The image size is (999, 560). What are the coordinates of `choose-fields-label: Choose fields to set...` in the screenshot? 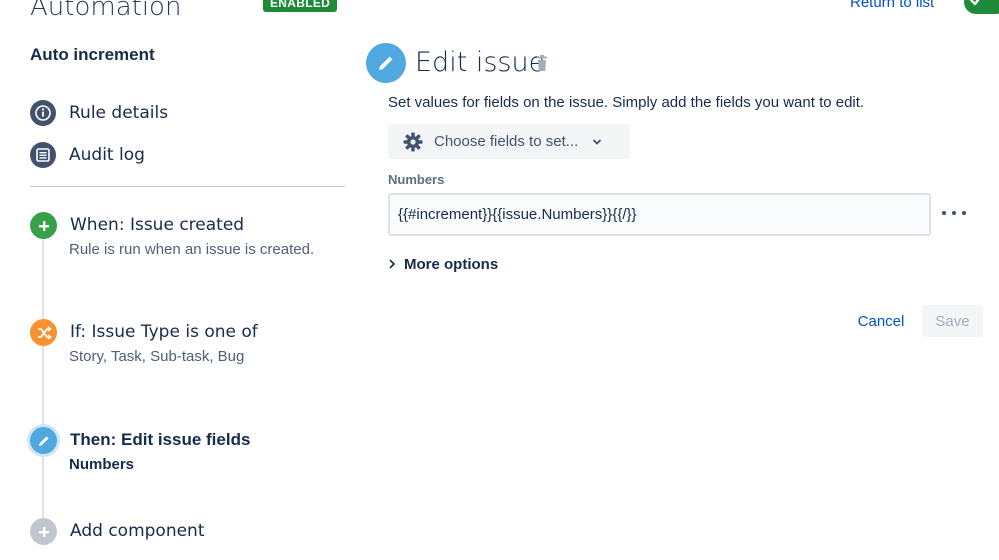 It's located at (506, 141).